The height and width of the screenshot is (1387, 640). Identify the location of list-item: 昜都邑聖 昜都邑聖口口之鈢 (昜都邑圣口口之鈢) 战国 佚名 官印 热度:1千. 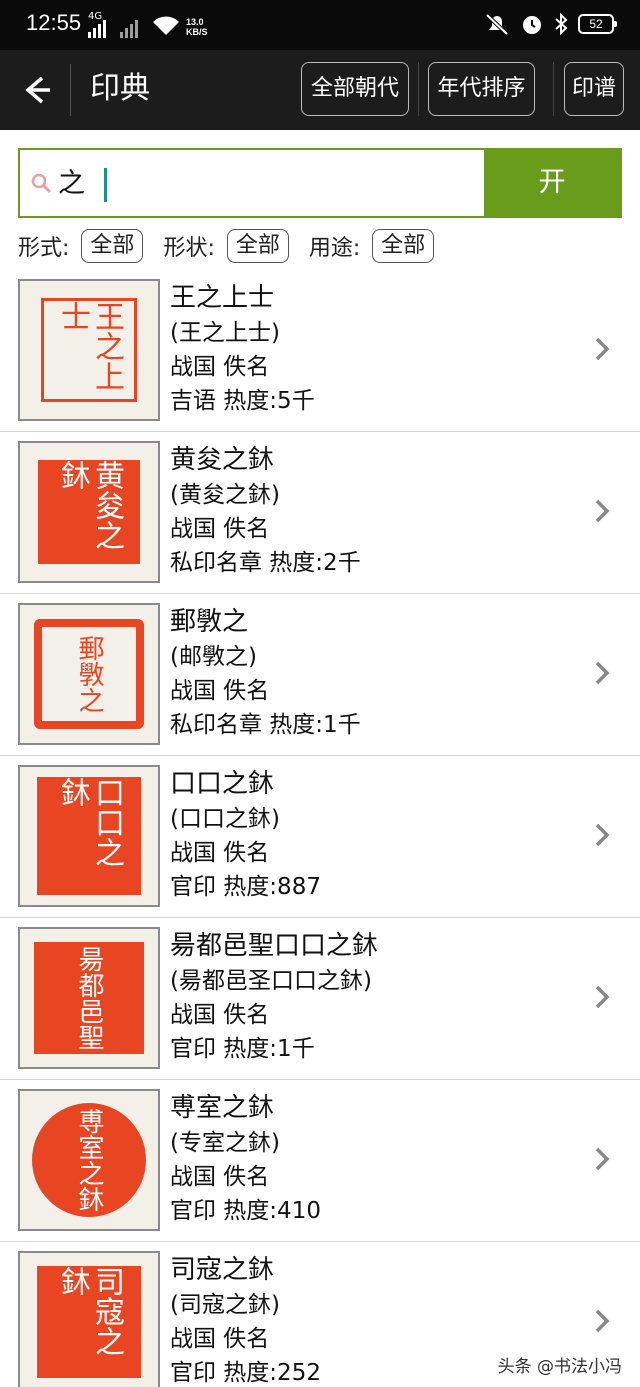
(320, 999).